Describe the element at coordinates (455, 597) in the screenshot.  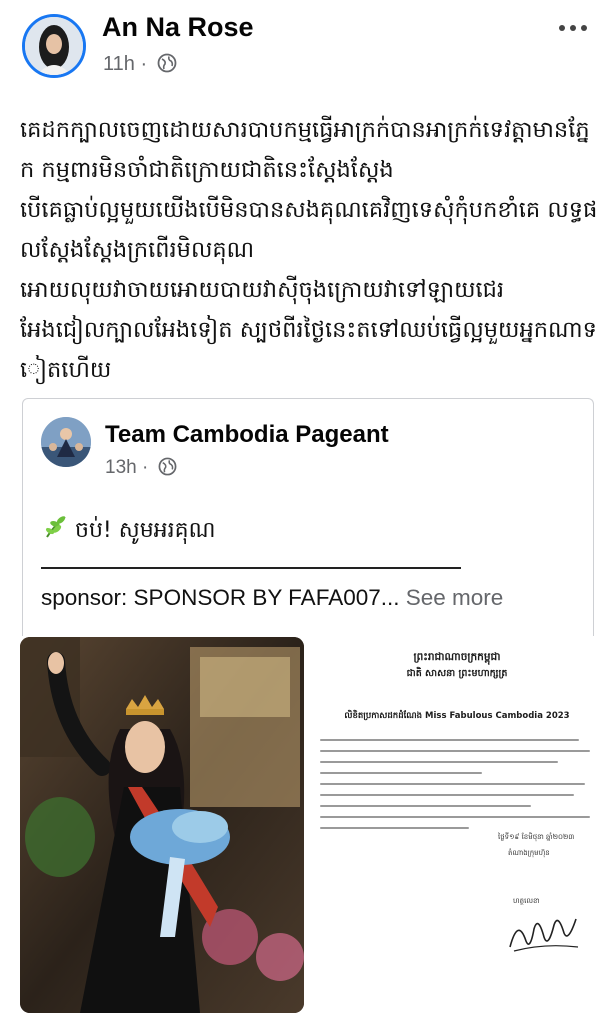
I see `see-more-link: See more` at that location.